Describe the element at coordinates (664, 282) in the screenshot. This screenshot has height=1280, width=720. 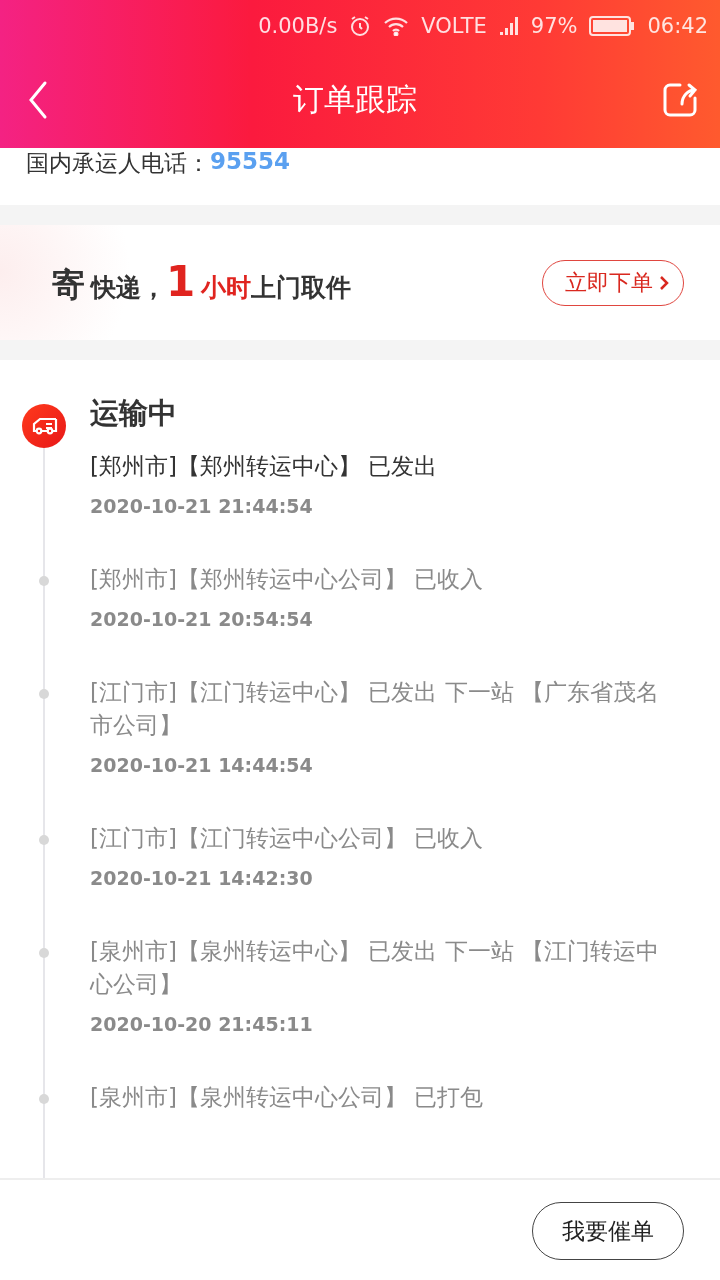
I see `chevron-icon` at that location.